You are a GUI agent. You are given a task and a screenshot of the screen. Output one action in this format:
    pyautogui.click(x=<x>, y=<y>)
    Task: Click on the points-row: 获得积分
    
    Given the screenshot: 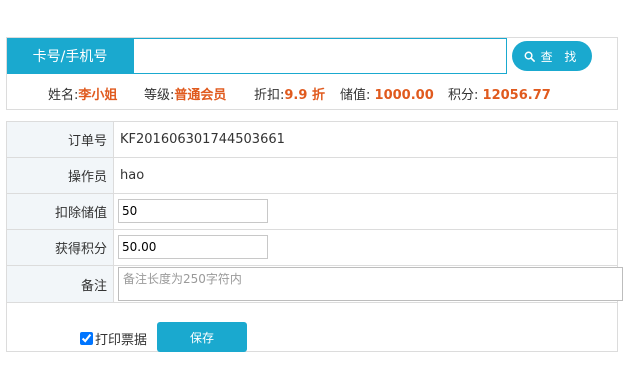 What is the action you would take?
    pyautogui.click(x=312, y=248)
    